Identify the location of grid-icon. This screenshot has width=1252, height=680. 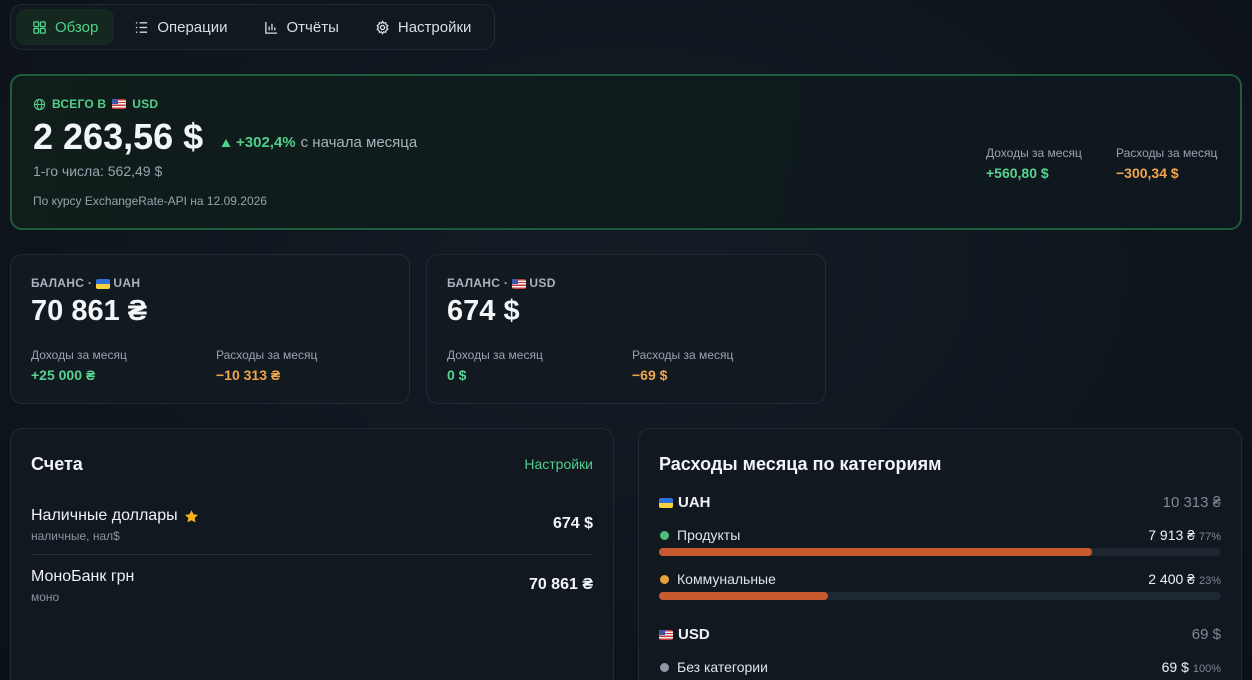
(39, 27).